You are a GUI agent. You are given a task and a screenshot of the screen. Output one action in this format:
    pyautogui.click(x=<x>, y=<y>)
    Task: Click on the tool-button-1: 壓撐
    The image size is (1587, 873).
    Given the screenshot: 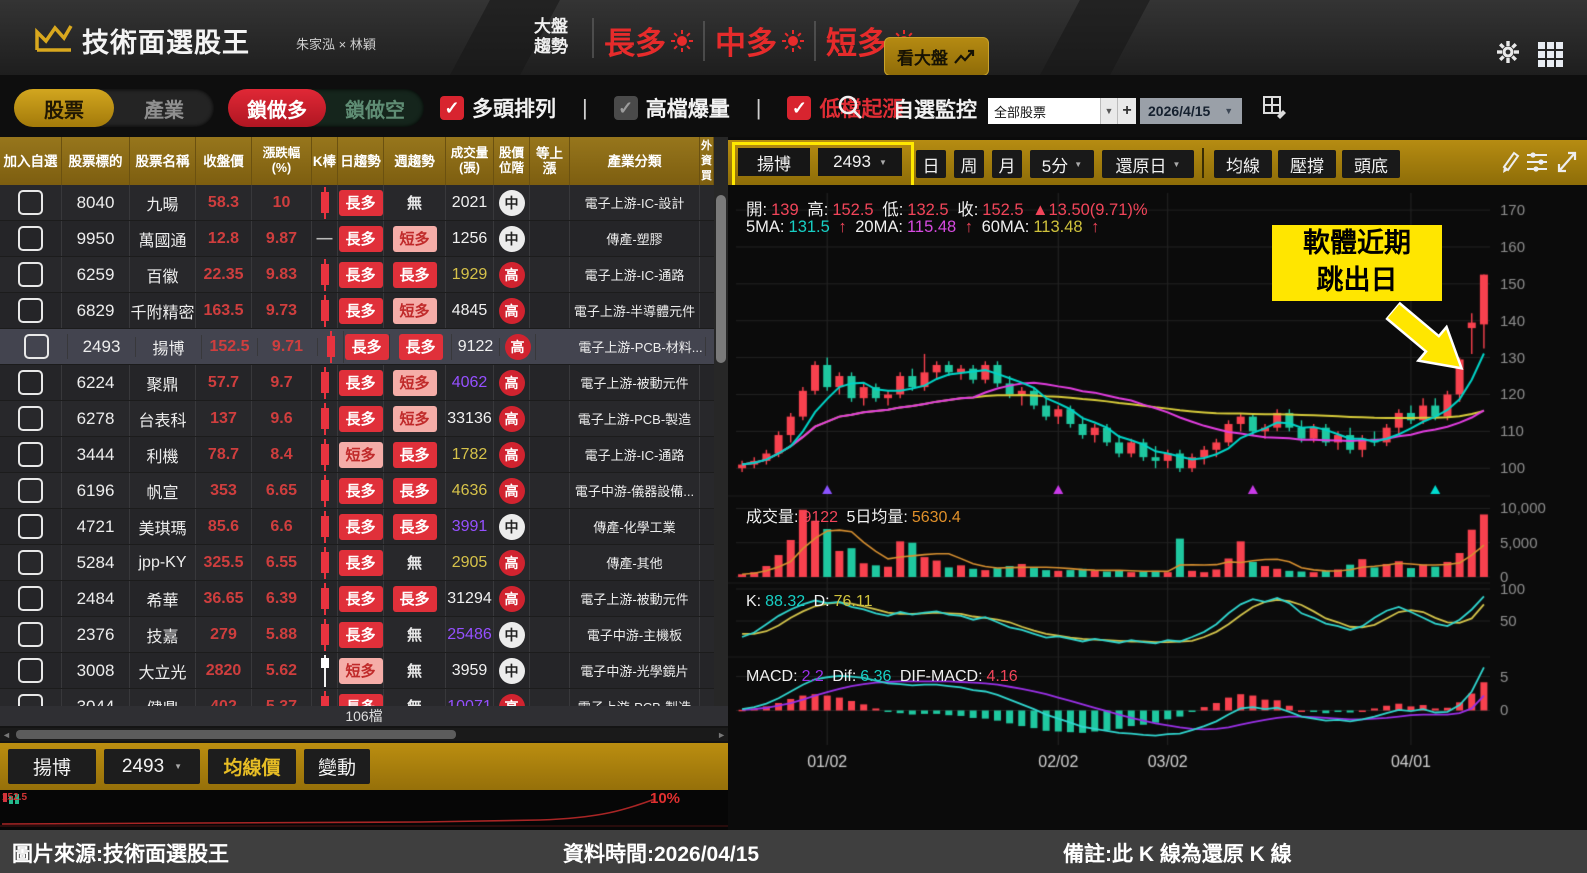 What is the action you would take?
    pyautogui.click(x=1307, y=164)
    